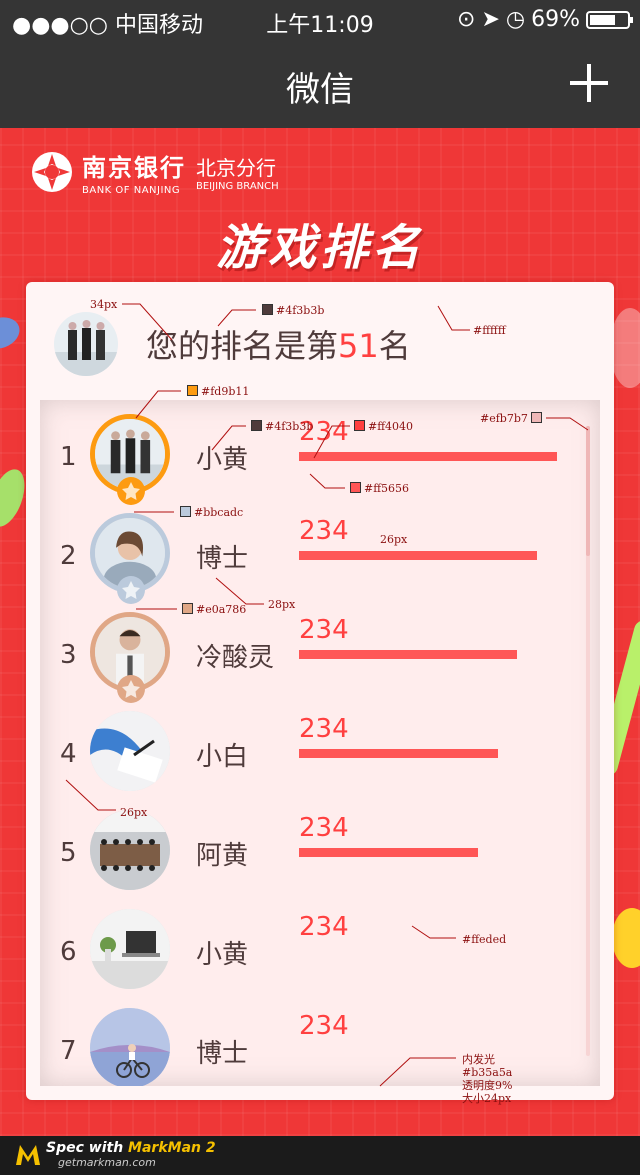  Describe the element at coordinates (28, 1155) in the screenshot. I see `markman-logo-icon` at that location.